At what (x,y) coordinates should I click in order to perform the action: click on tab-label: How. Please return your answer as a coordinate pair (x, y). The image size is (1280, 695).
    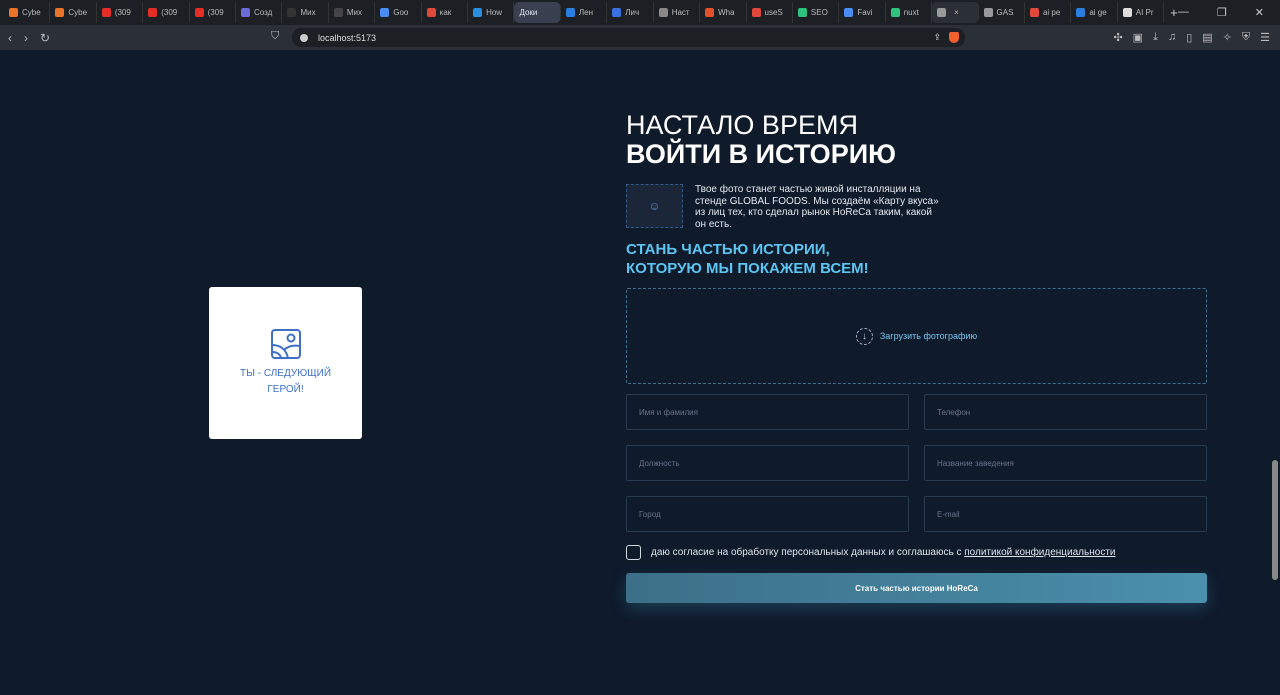
    Looking at the image, I should click on (494, 12).